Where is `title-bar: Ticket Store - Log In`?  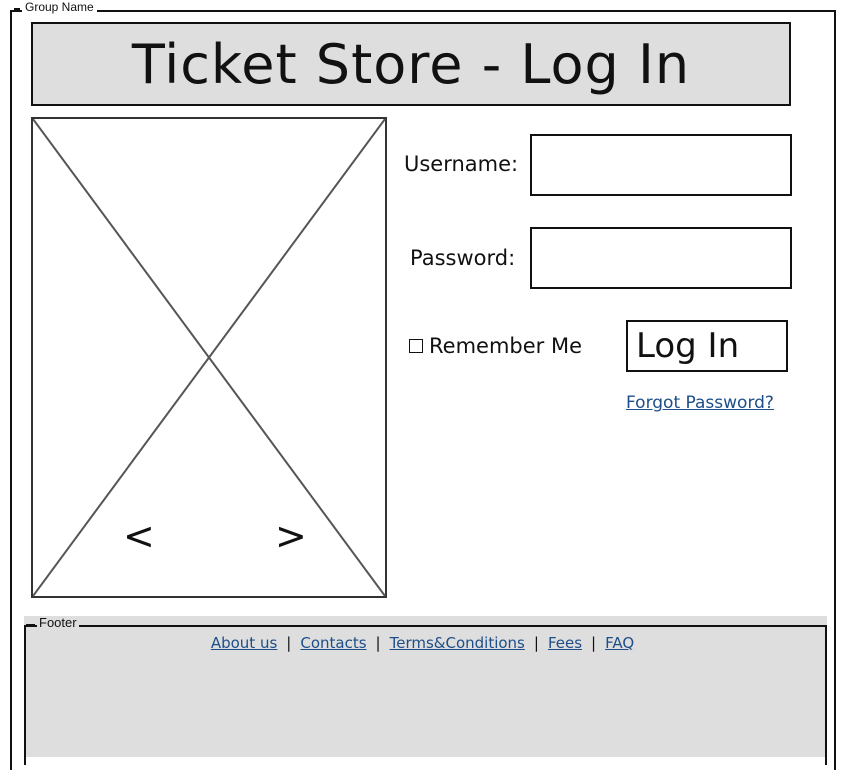
title-bar: Ticket Store - Log In is located at coordinates (411, 64).